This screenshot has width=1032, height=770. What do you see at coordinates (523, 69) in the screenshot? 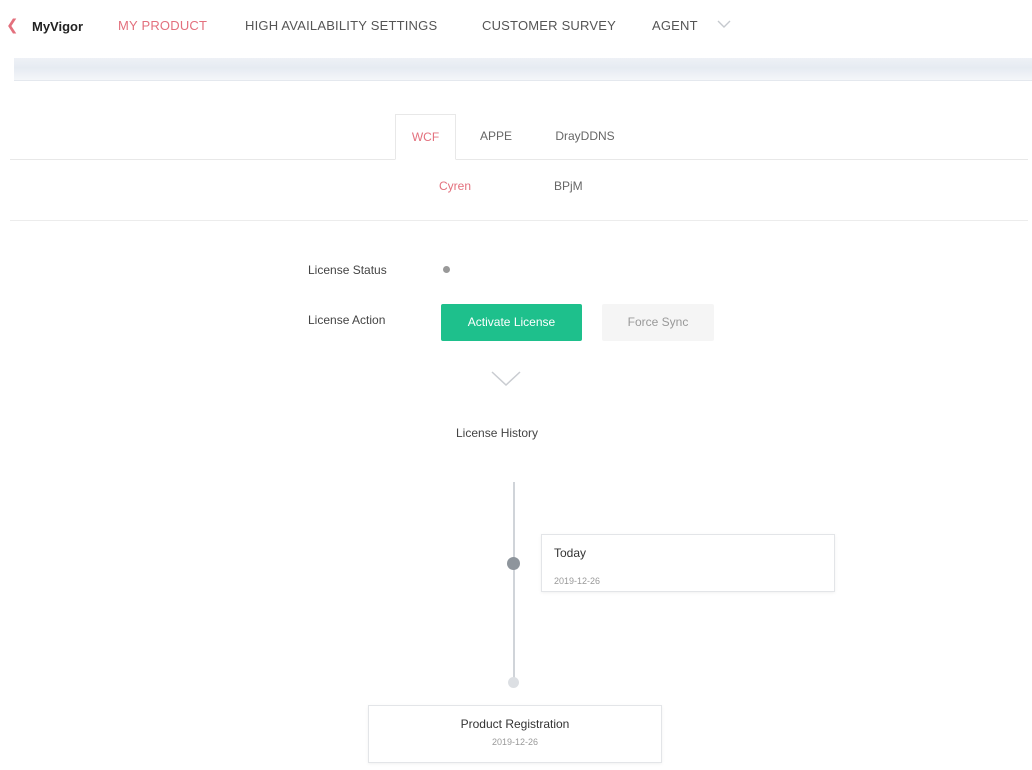
I see `nav-shadow-divider` at bounding box center [523, 69].